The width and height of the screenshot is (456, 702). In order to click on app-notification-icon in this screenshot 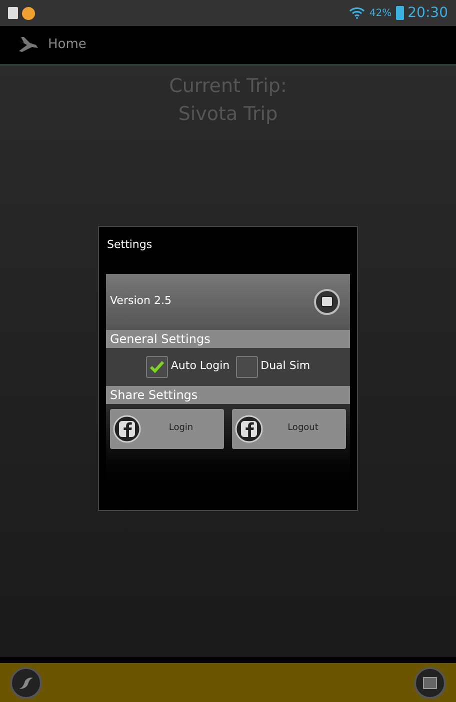, I will do `click(28, 13)`.